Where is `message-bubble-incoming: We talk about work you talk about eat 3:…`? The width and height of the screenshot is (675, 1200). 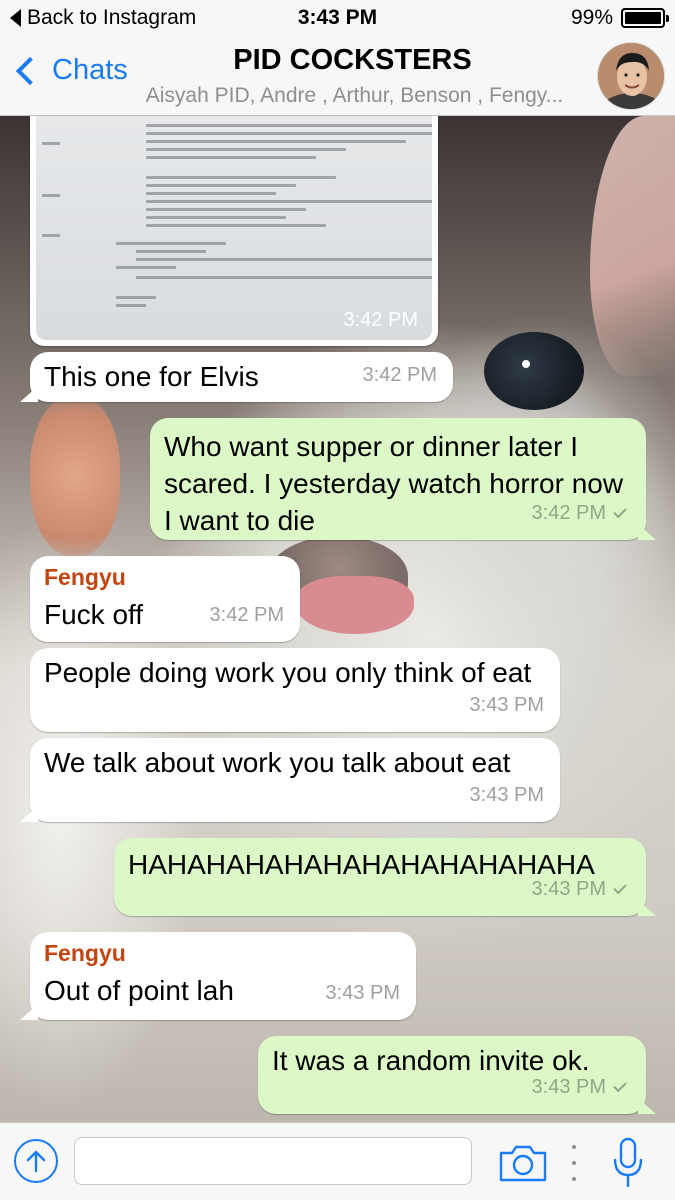 message-bubble-incoming: We talk about work you talk about eat 3:… is located at coordinates (290, 780).